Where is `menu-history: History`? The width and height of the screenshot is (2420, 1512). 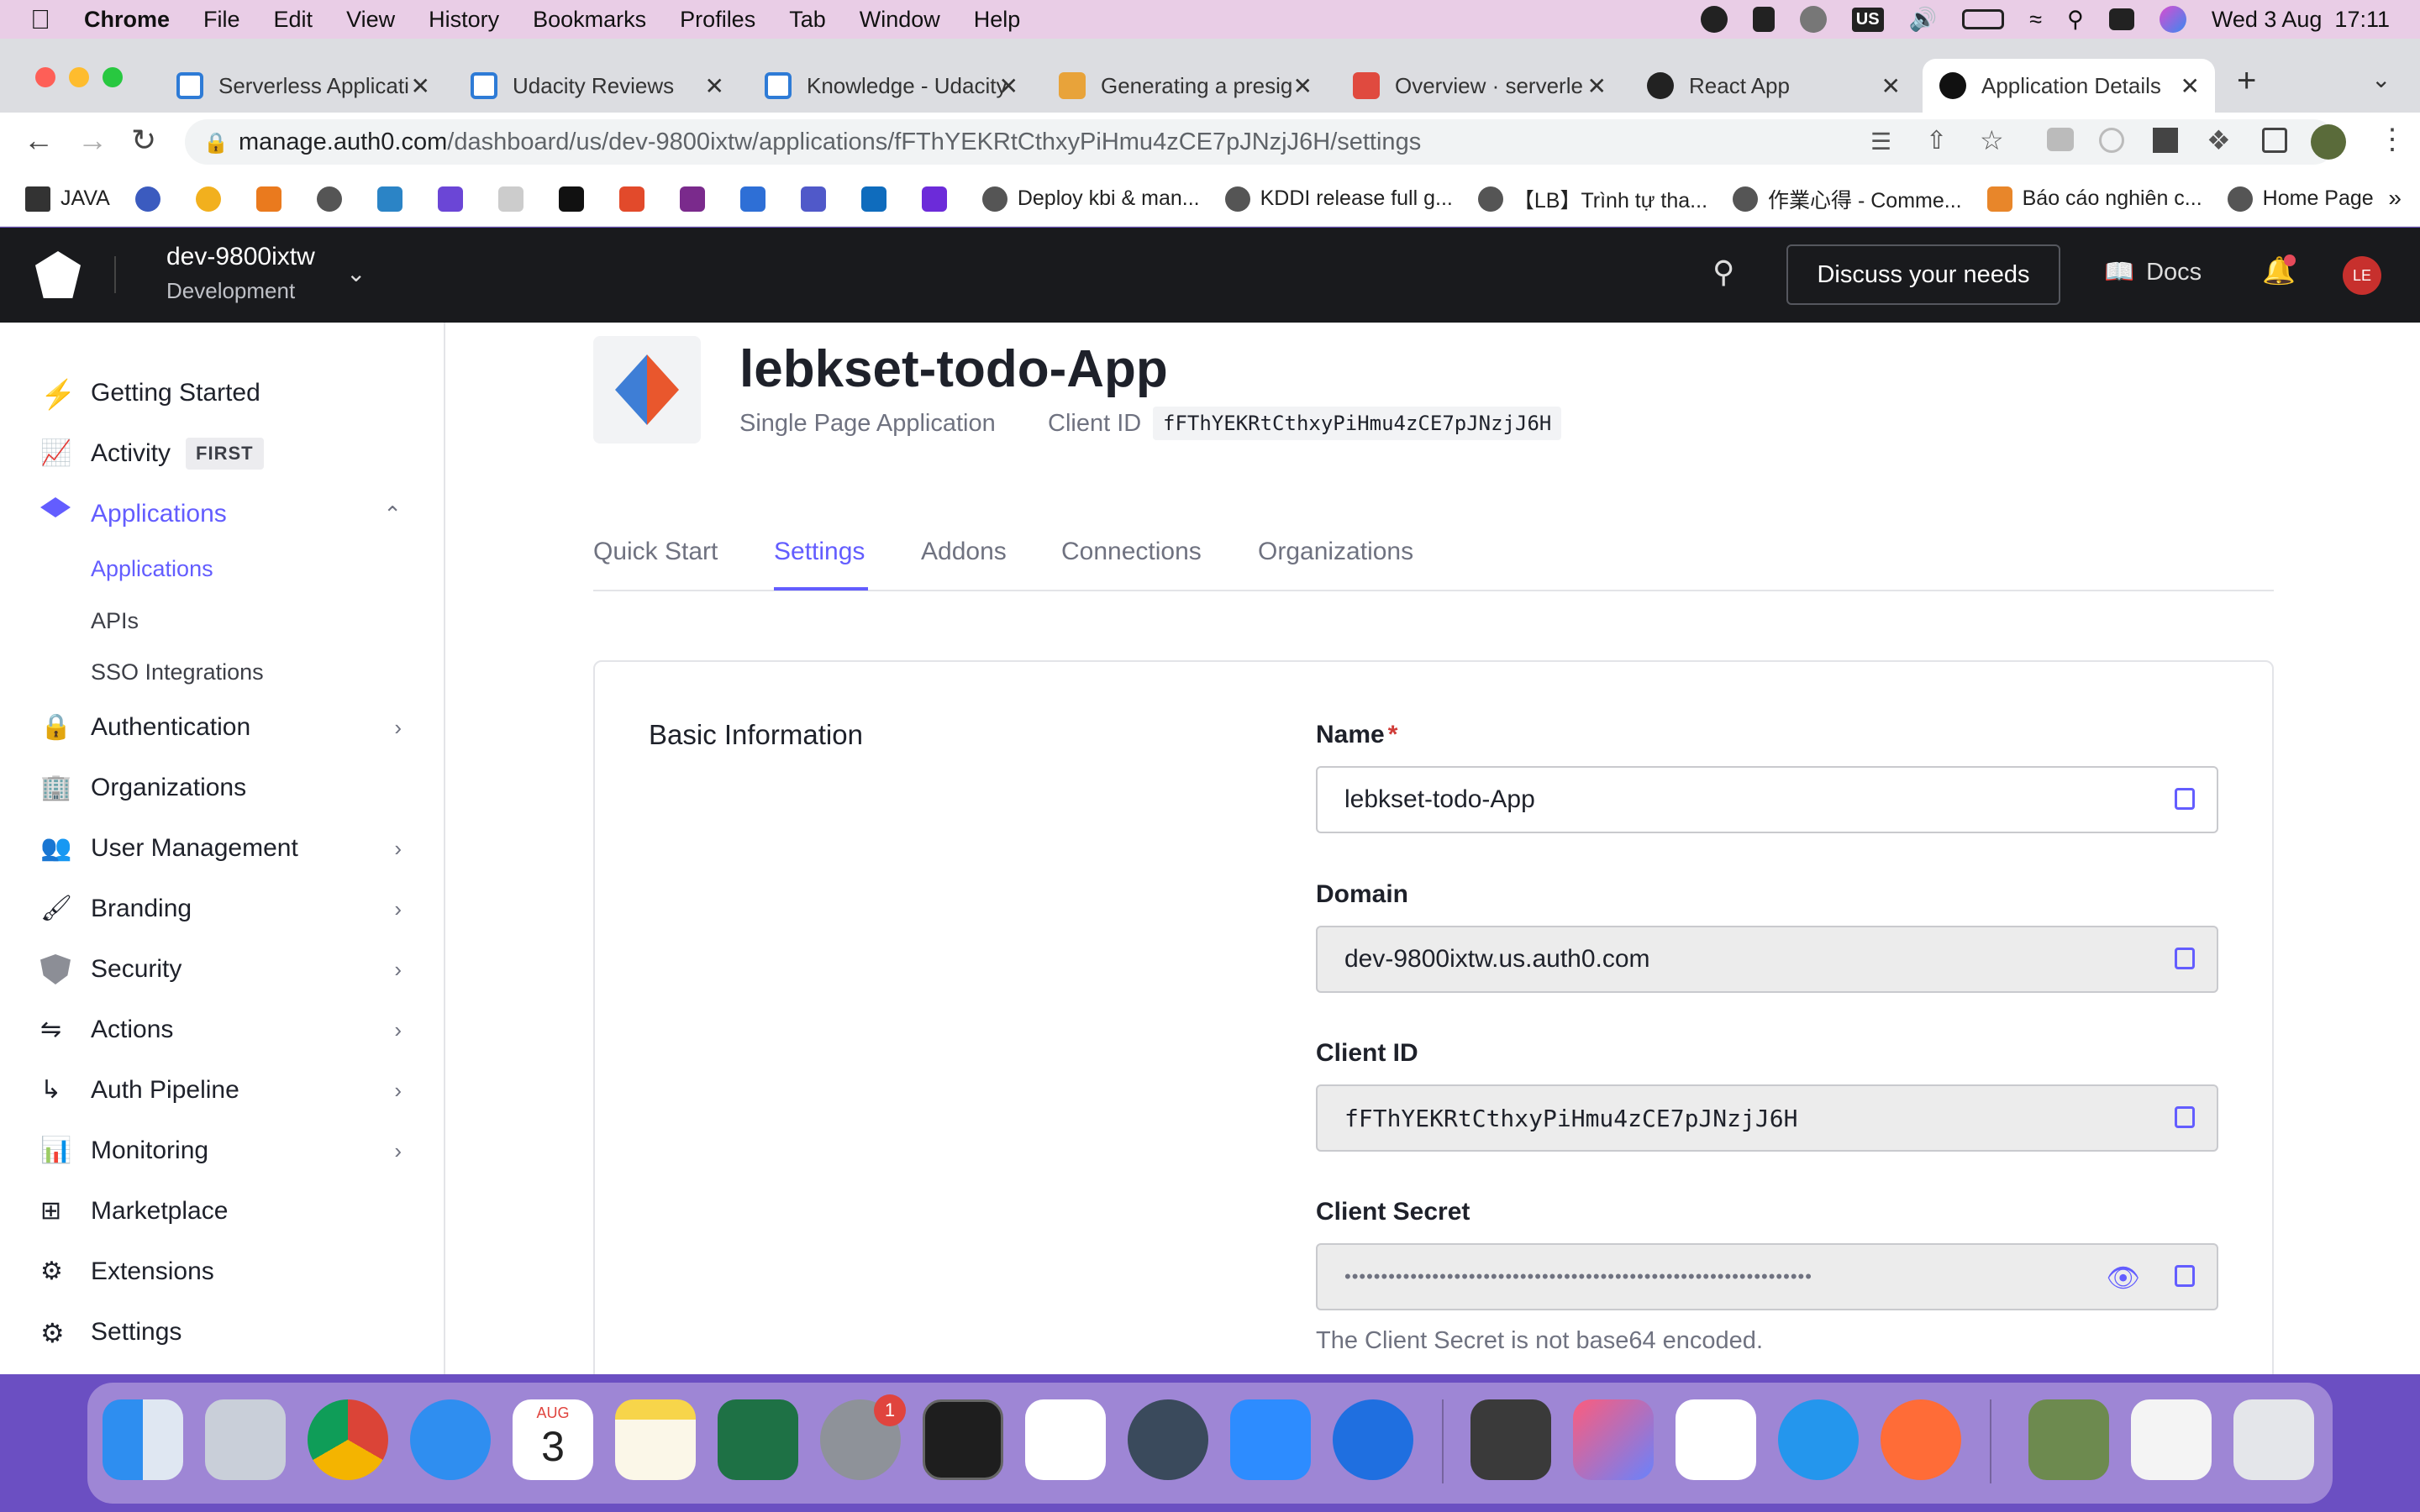
menu-history: History is located at coordinates (464, 20).